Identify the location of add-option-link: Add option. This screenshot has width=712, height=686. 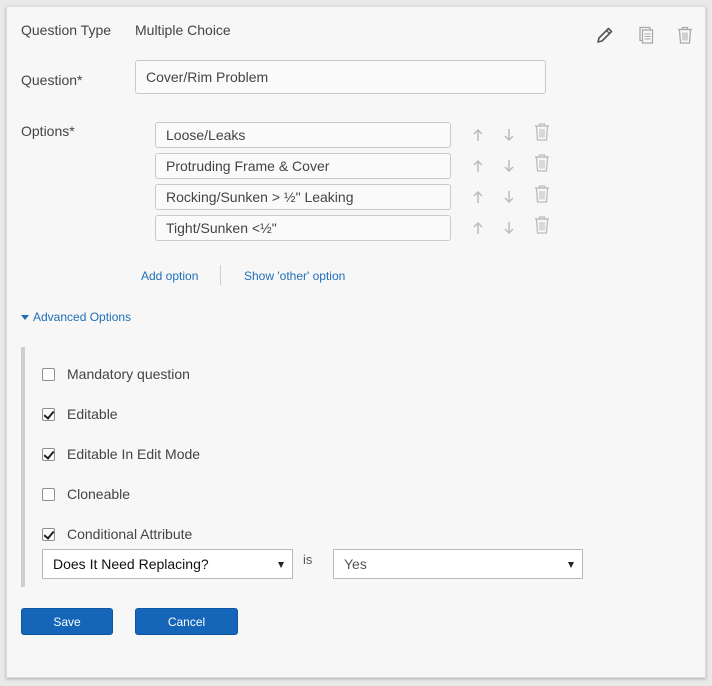
(169, 276).